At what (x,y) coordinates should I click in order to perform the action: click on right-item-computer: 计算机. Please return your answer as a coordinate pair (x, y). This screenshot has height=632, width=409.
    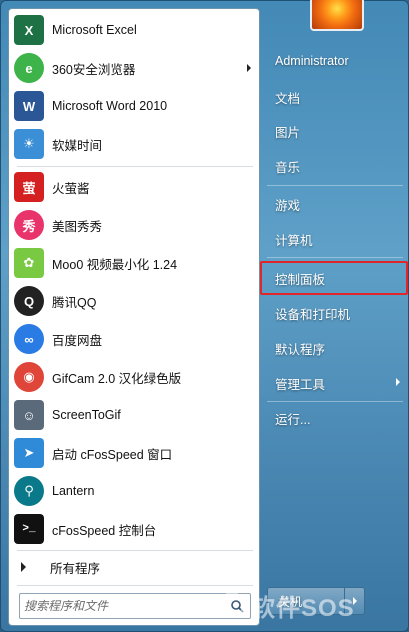
    Looking at the image, I should click on (335, 239).